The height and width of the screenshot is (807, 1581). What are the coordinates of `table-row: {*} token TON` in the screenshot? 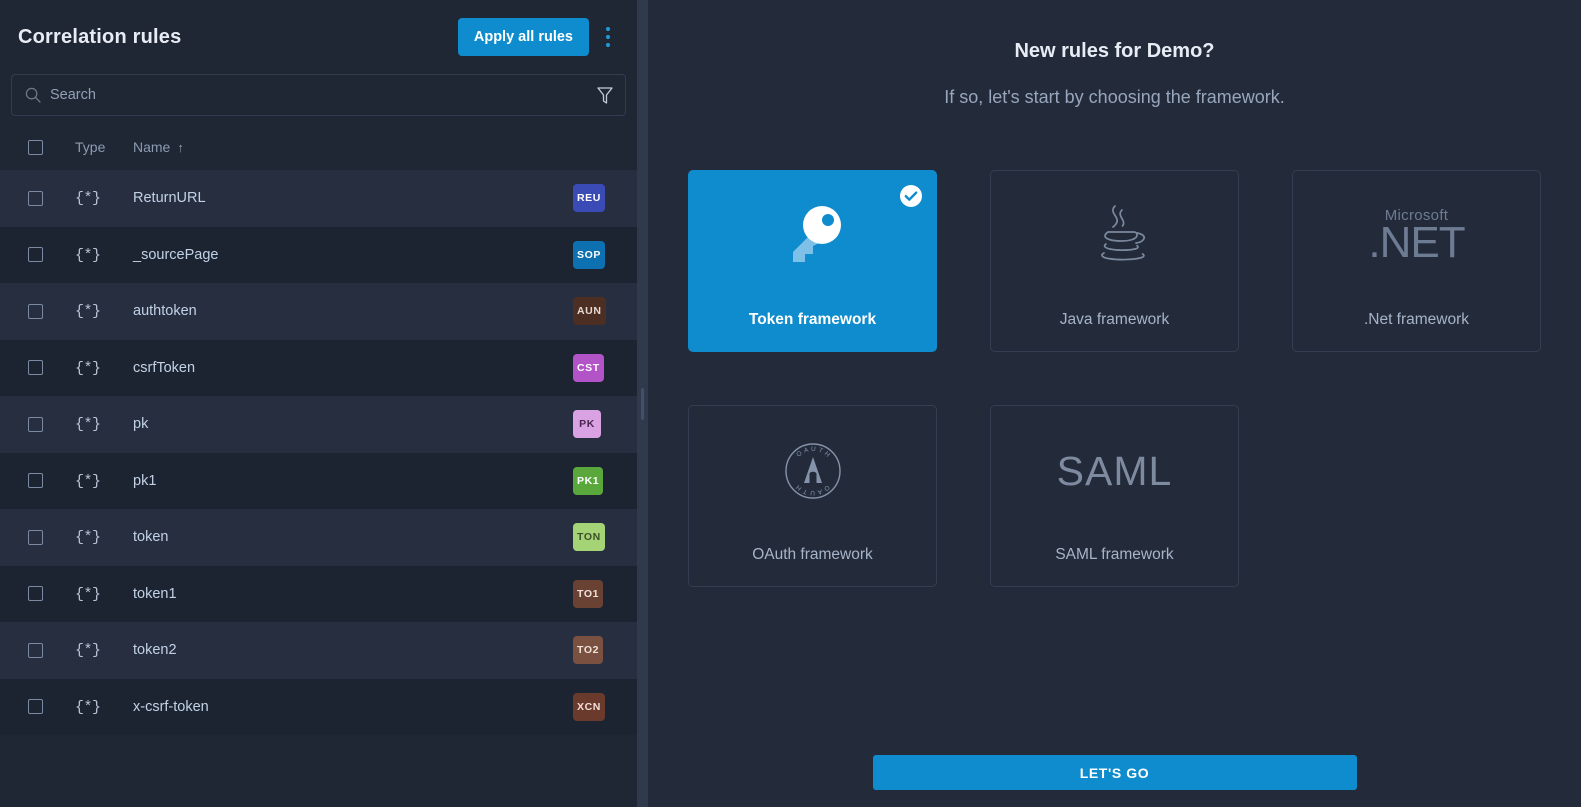 It's located at (318, 537).